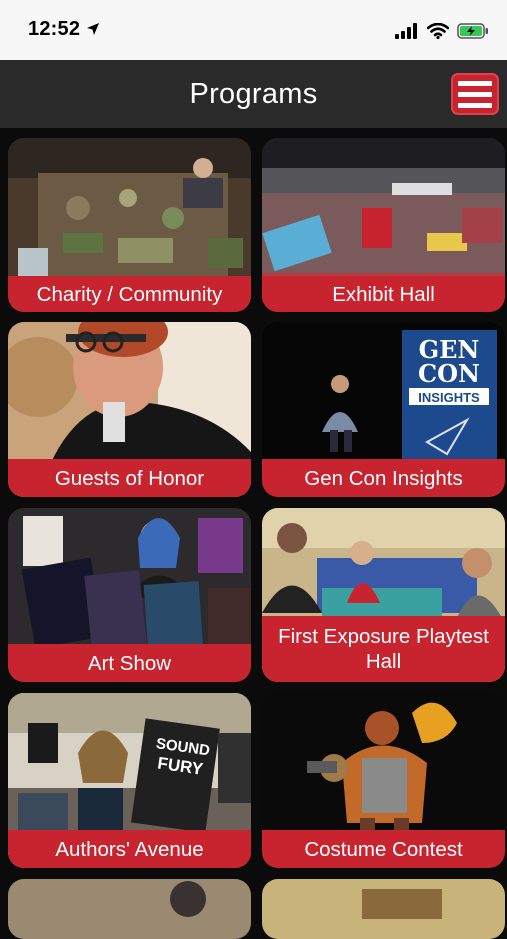 This screenshot has height=939, width=507. I want to click on signal-icon, so click(406, 31).